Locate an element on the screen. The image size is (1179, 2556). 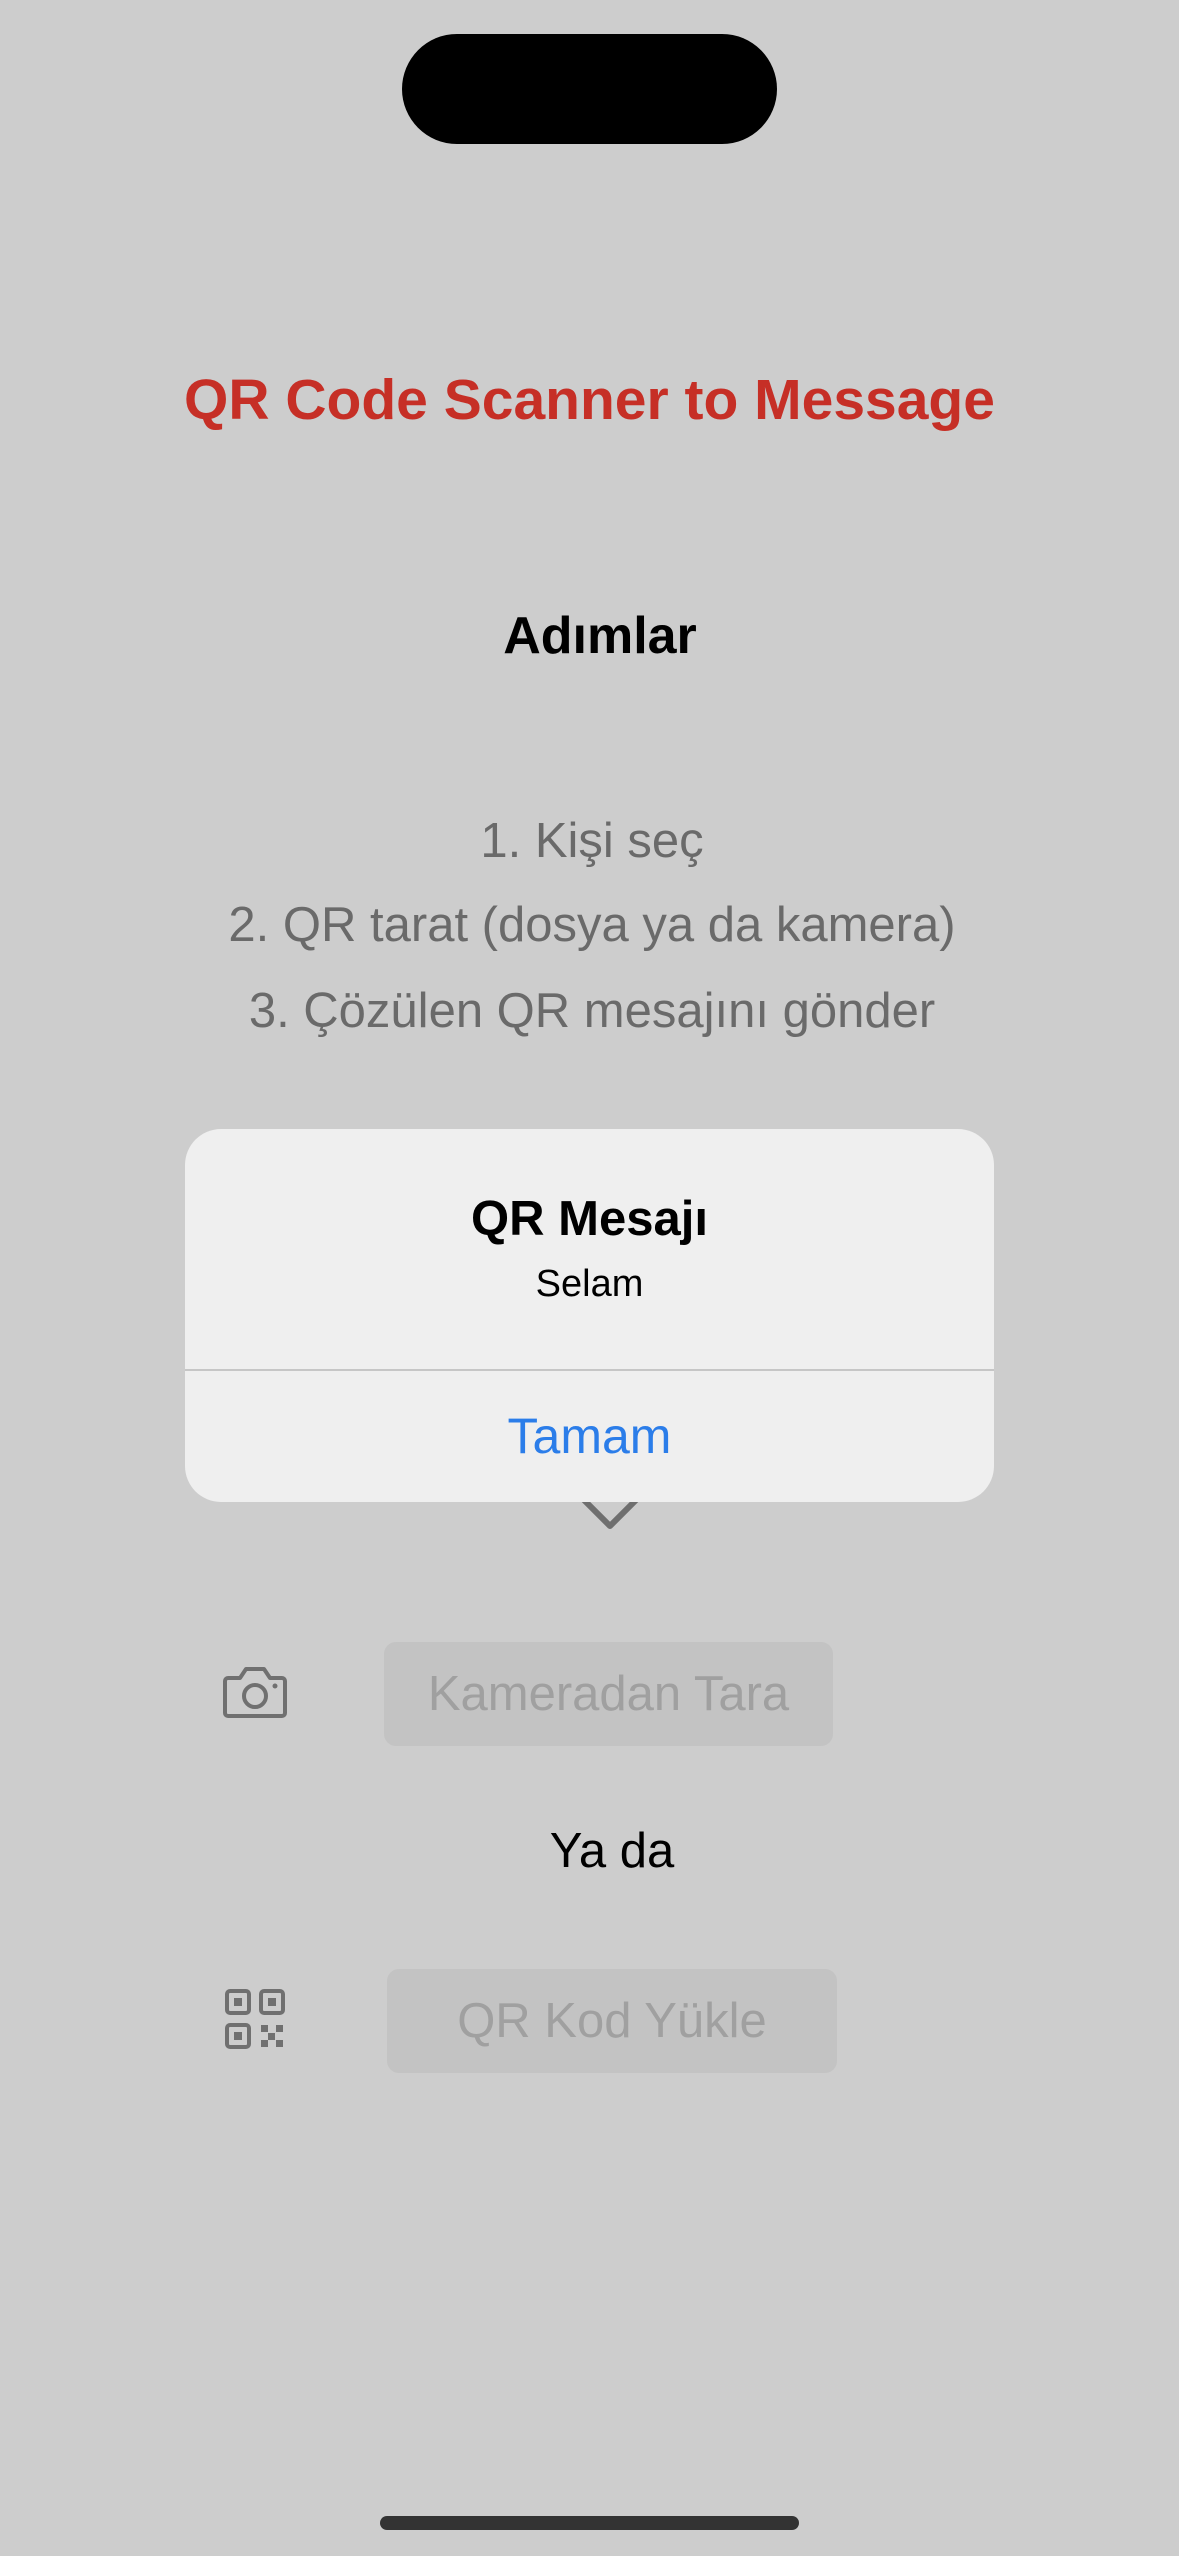
step-1: 1. Kişi seç is located at coordinates (592, 841).